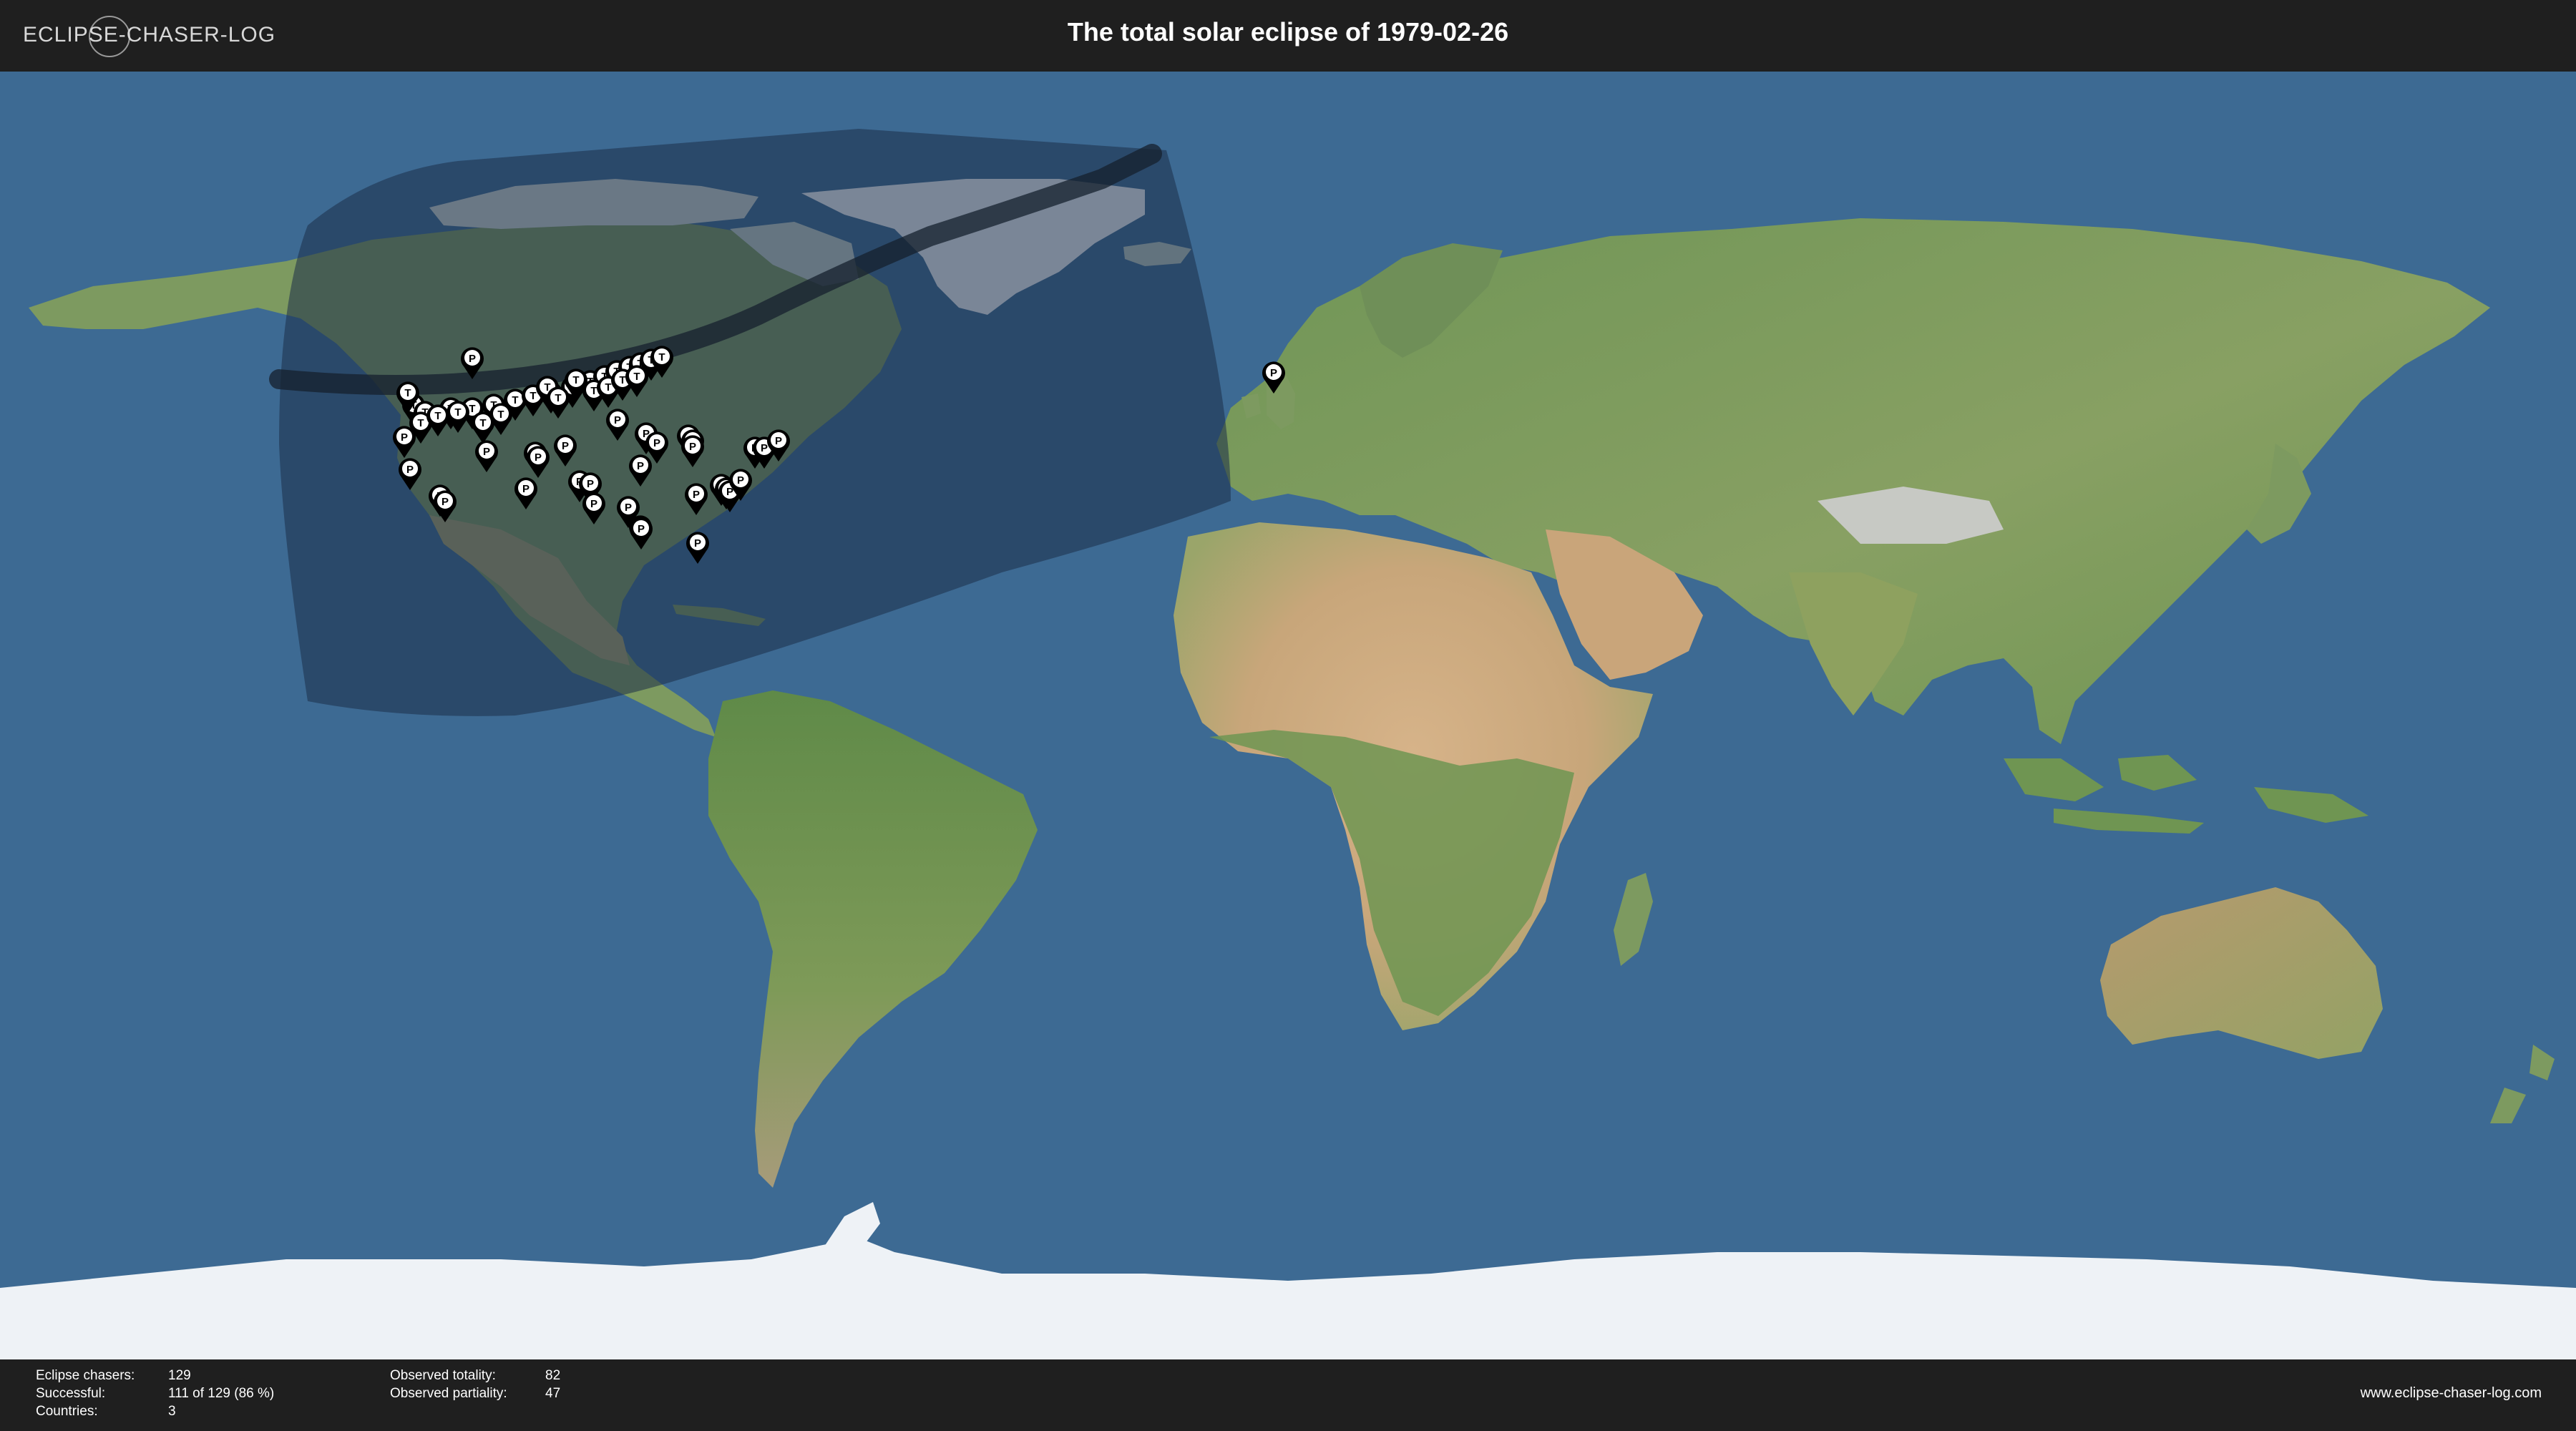 The height and width of the screenshot is (1431, 2576). What do you see at coordinates (443, 1375) in the screenshot?
I see `stat-label-totality: Observed totality:` at bounding box center [443, 1375].